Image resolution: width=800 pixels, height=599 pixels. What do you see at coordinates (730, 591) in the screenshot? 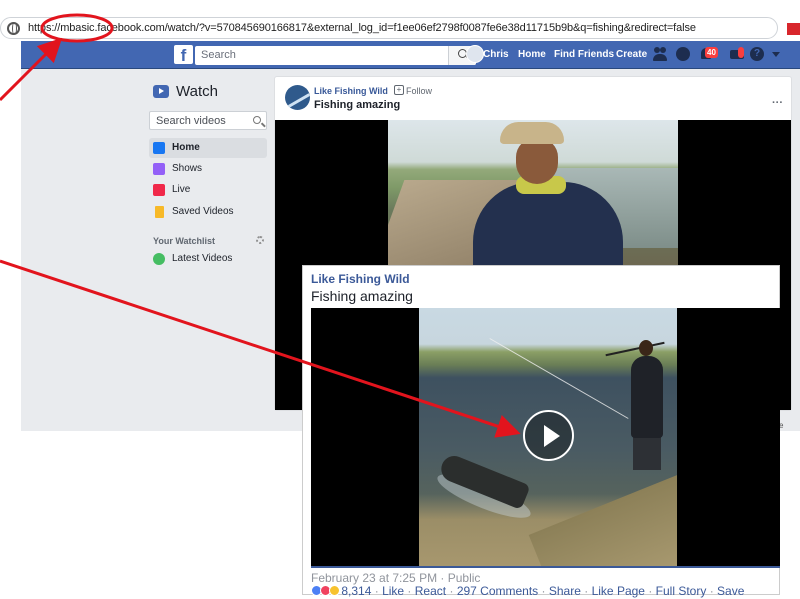
I see `save-link: Save` at bounding box center [730, 591].